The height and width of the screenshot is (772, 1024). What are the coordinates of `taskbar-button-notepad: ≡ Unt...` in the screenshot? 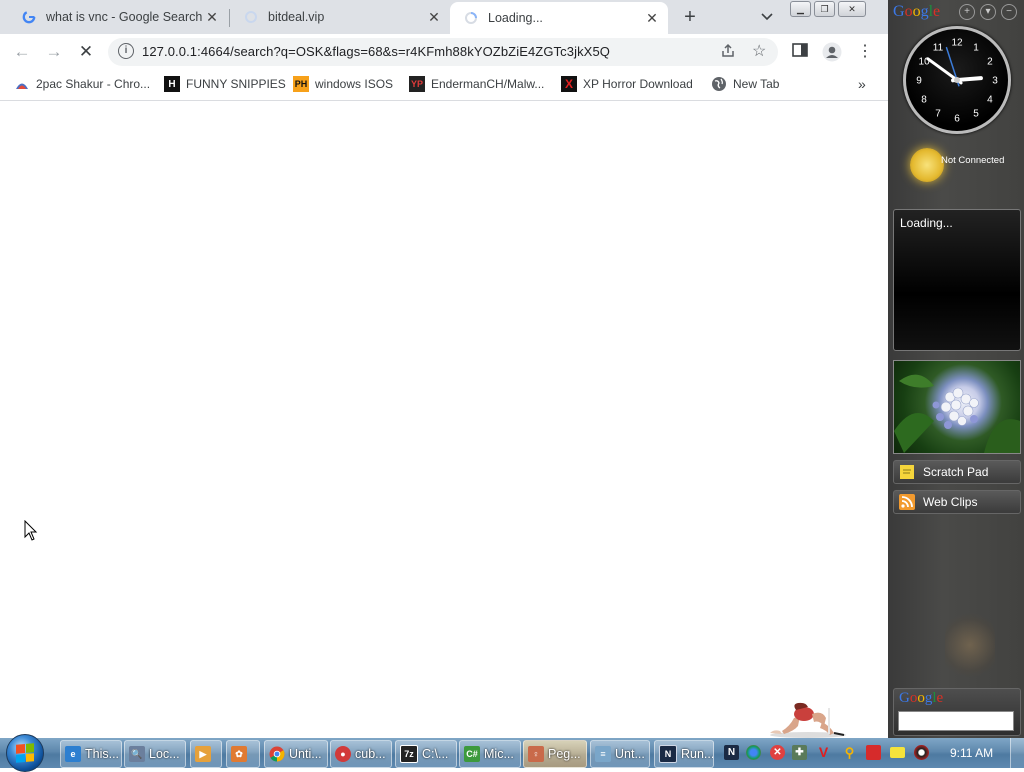 It's located at (620, 754).